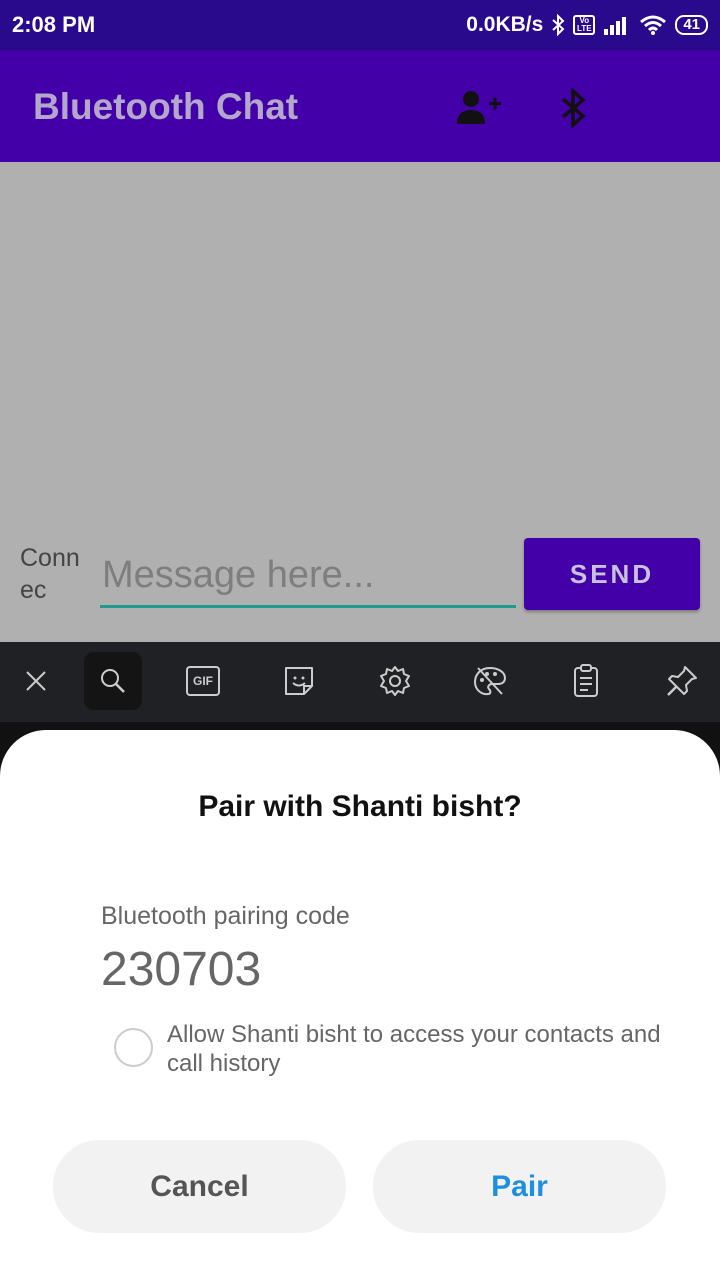 The height and width of the screenshot is (1280, 720). I want to click on battery-icon: 41, so click(691, 25).